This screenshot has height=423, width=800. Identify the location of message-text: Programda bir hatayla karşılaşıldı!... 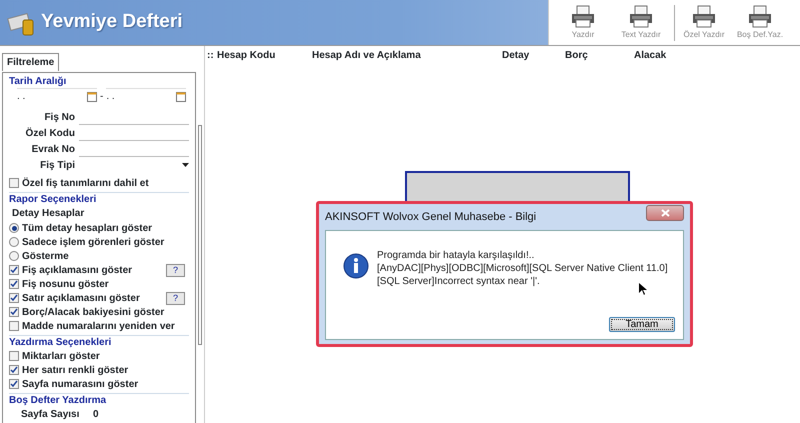
(456, 255).